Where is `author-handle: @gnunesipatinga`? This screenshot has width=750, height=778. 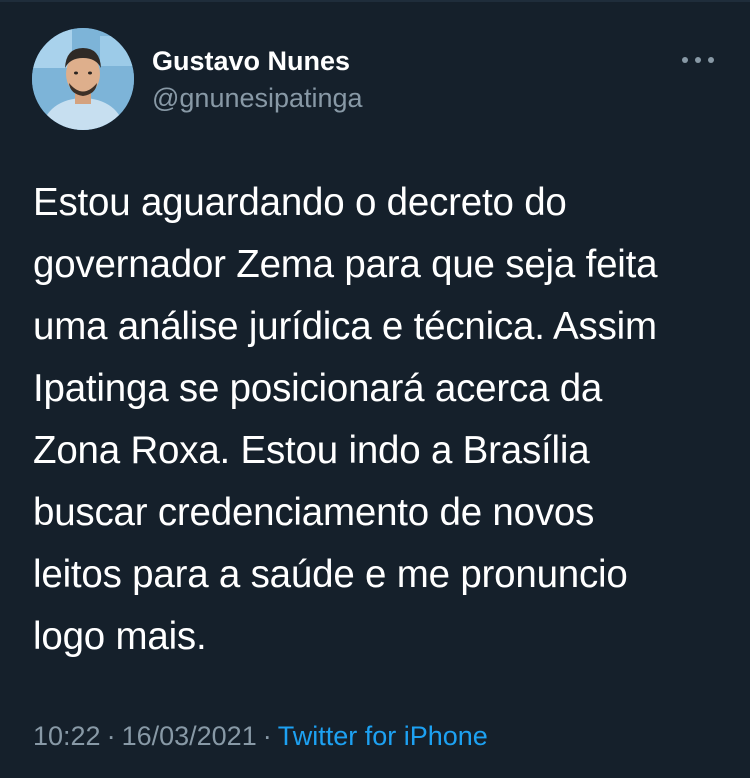 author-handle: @gnunesipatinga is located at coordinates (257, 98).